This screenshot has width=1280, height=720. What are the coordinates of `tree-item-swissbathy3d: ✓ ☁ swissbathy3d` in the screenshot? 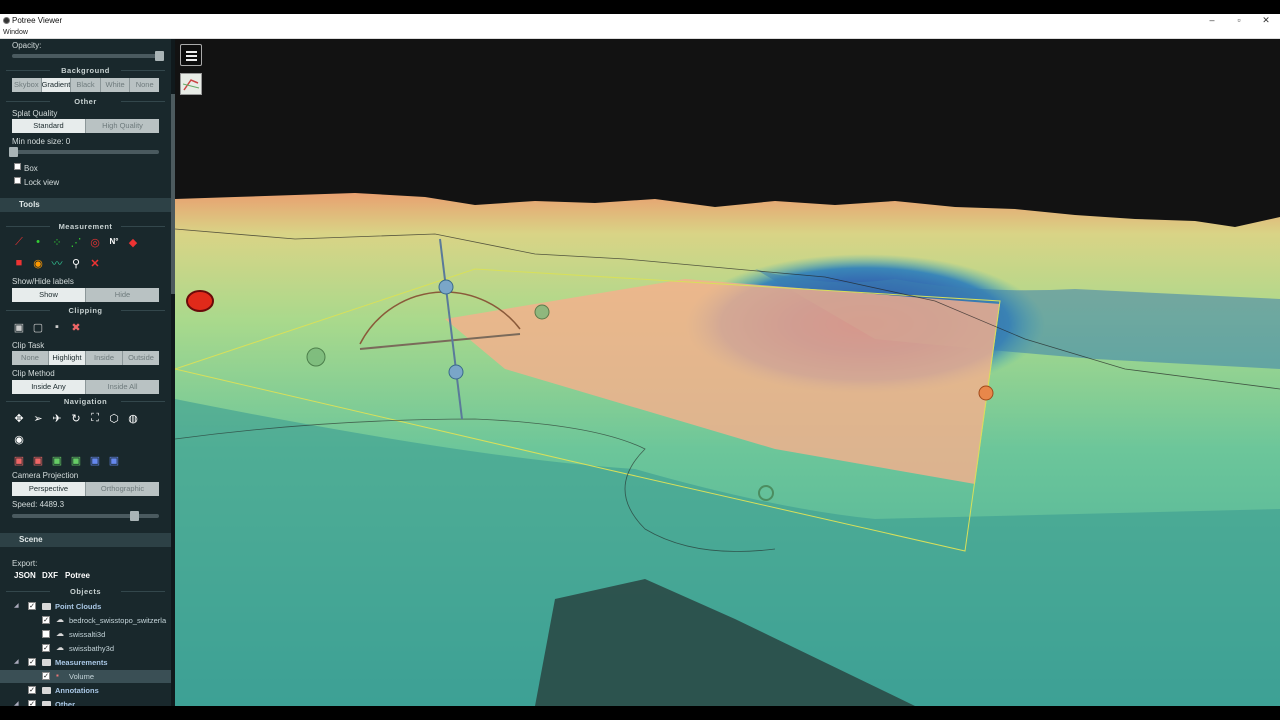 It's located at (85, 648).